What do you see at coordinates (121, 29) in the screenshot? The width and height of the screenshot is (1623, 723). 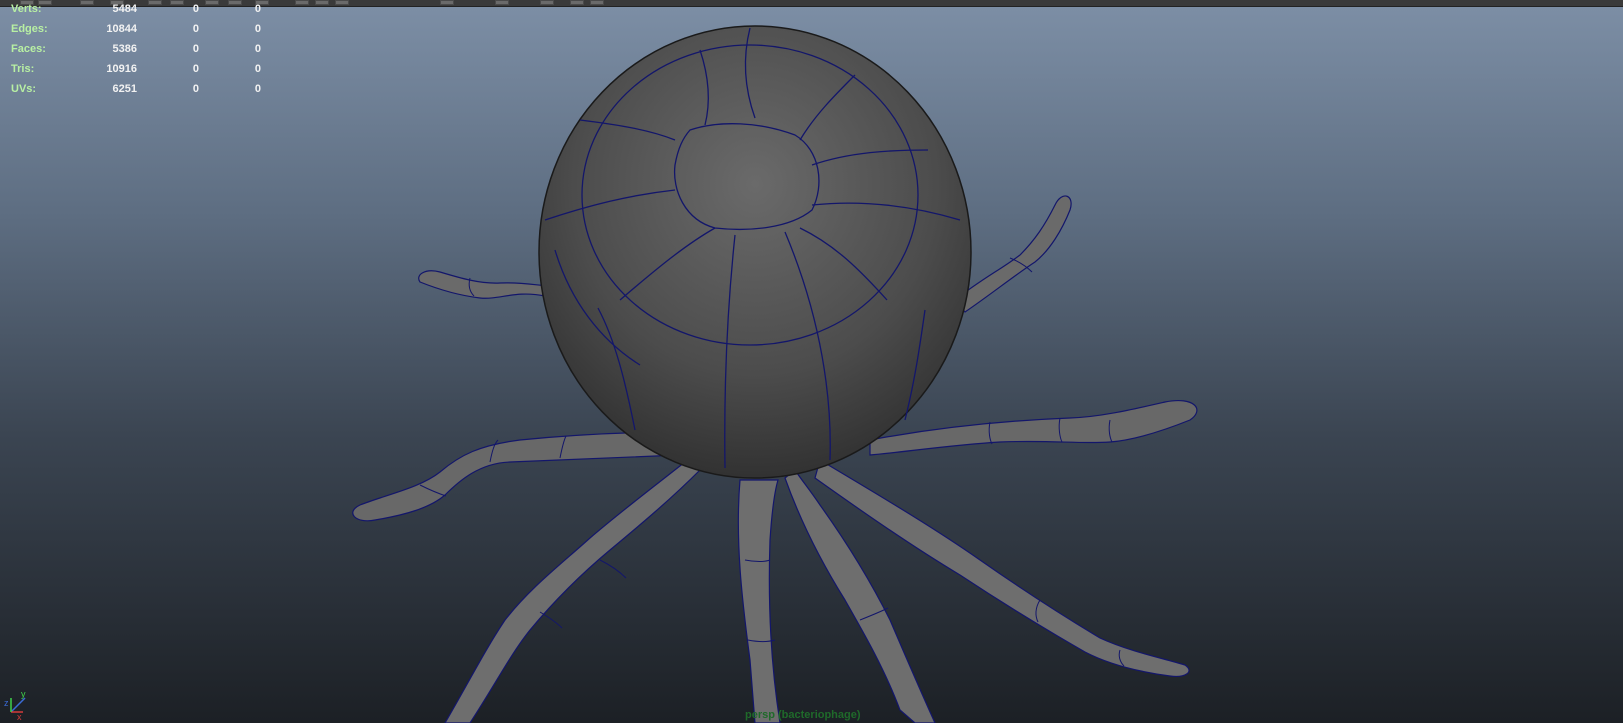 I see `hud-value: 10844` at bounding box center [121, 29].